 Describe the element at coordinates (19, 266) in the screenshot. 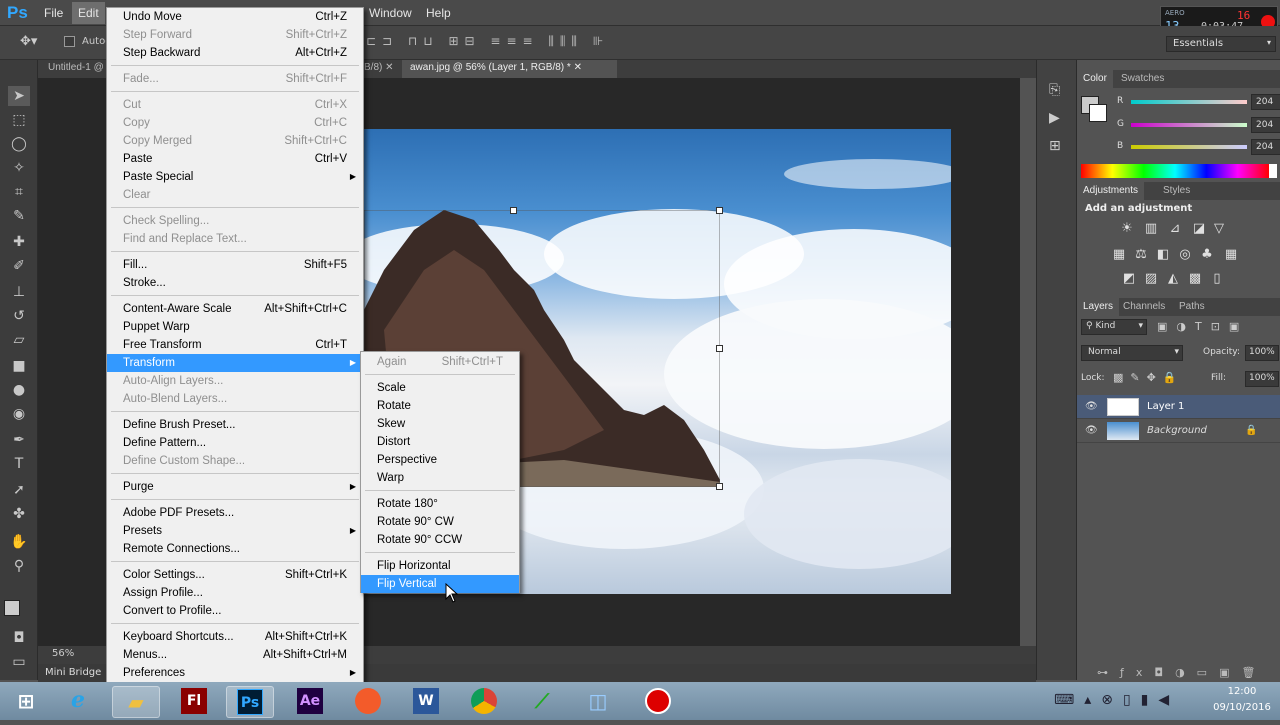

I see `brush-tool-icon: ✐` at that location.